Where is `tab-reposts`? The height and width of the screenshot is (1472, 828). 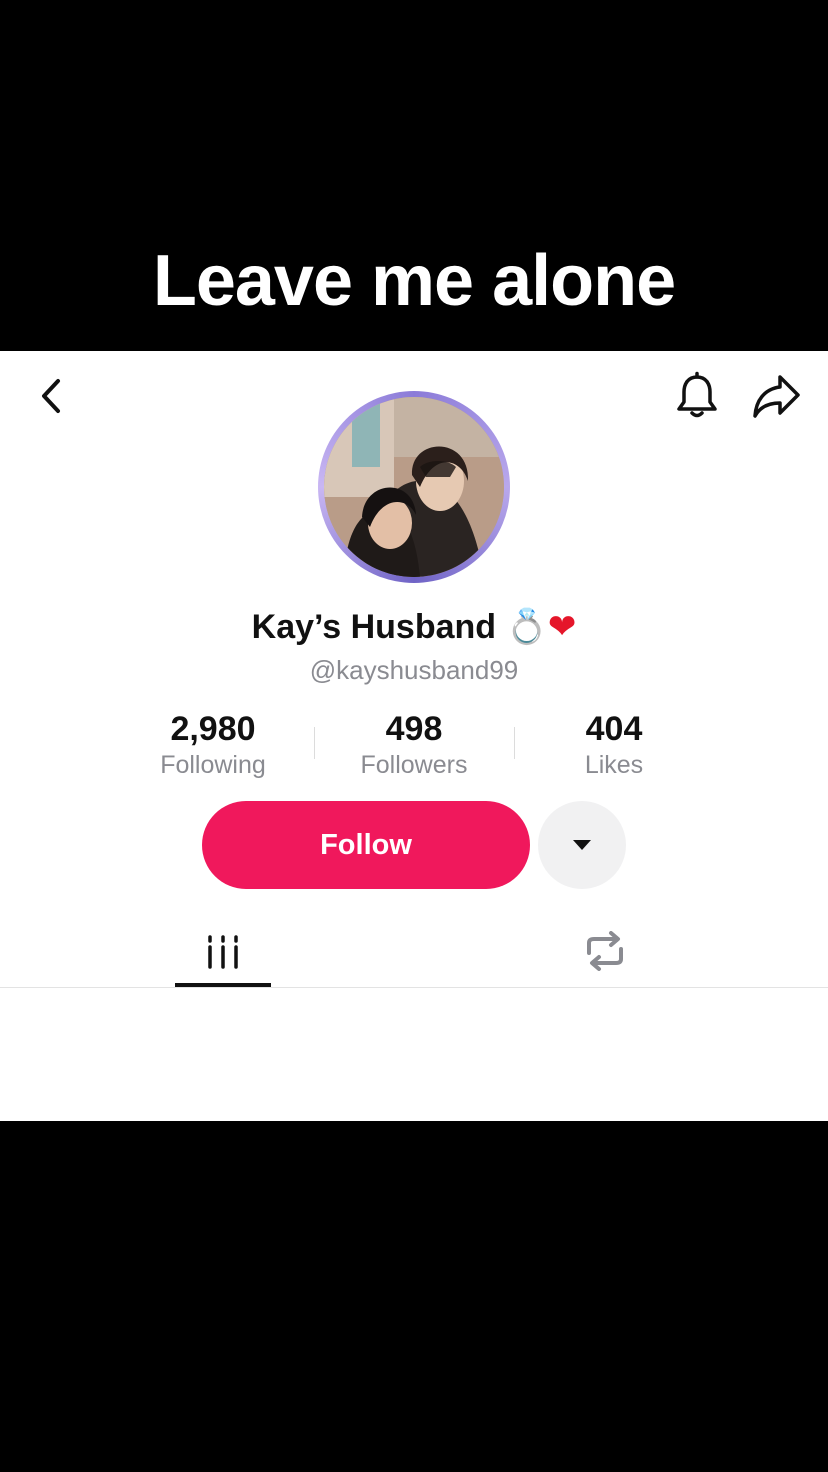 tab-reposts is located at coordinates (605, 956).